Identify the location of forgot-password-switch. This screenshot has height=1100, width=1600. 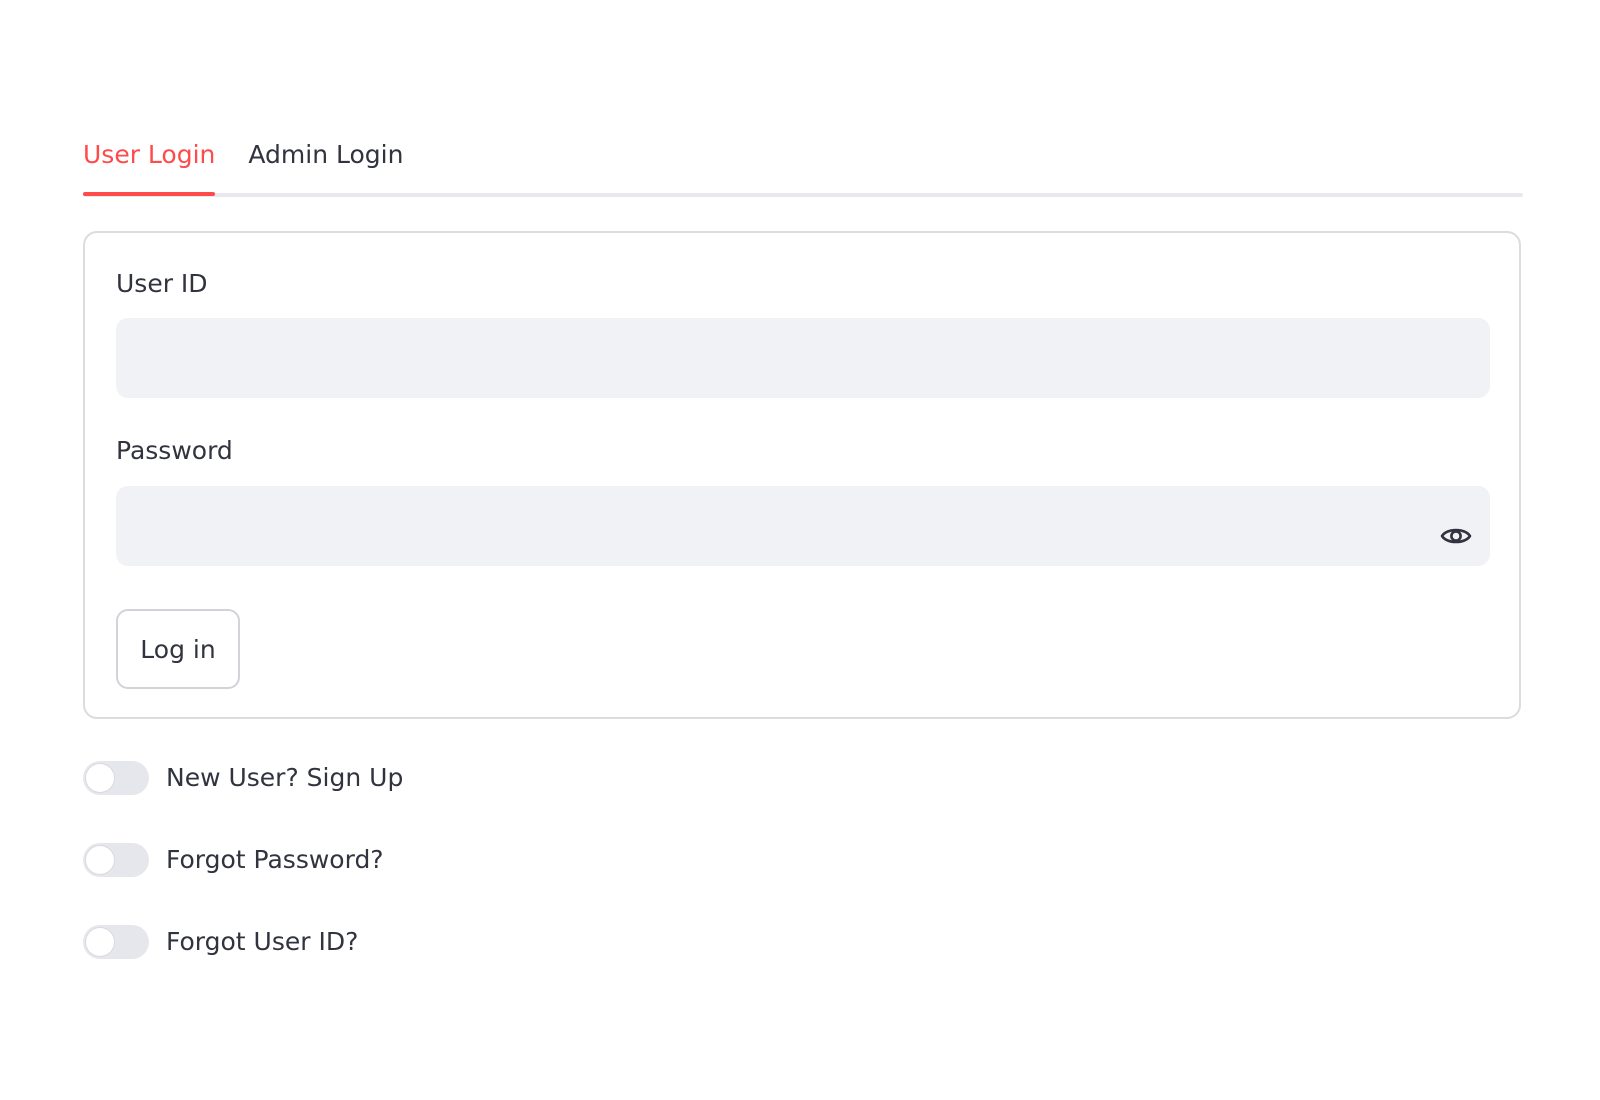
(116, 860).